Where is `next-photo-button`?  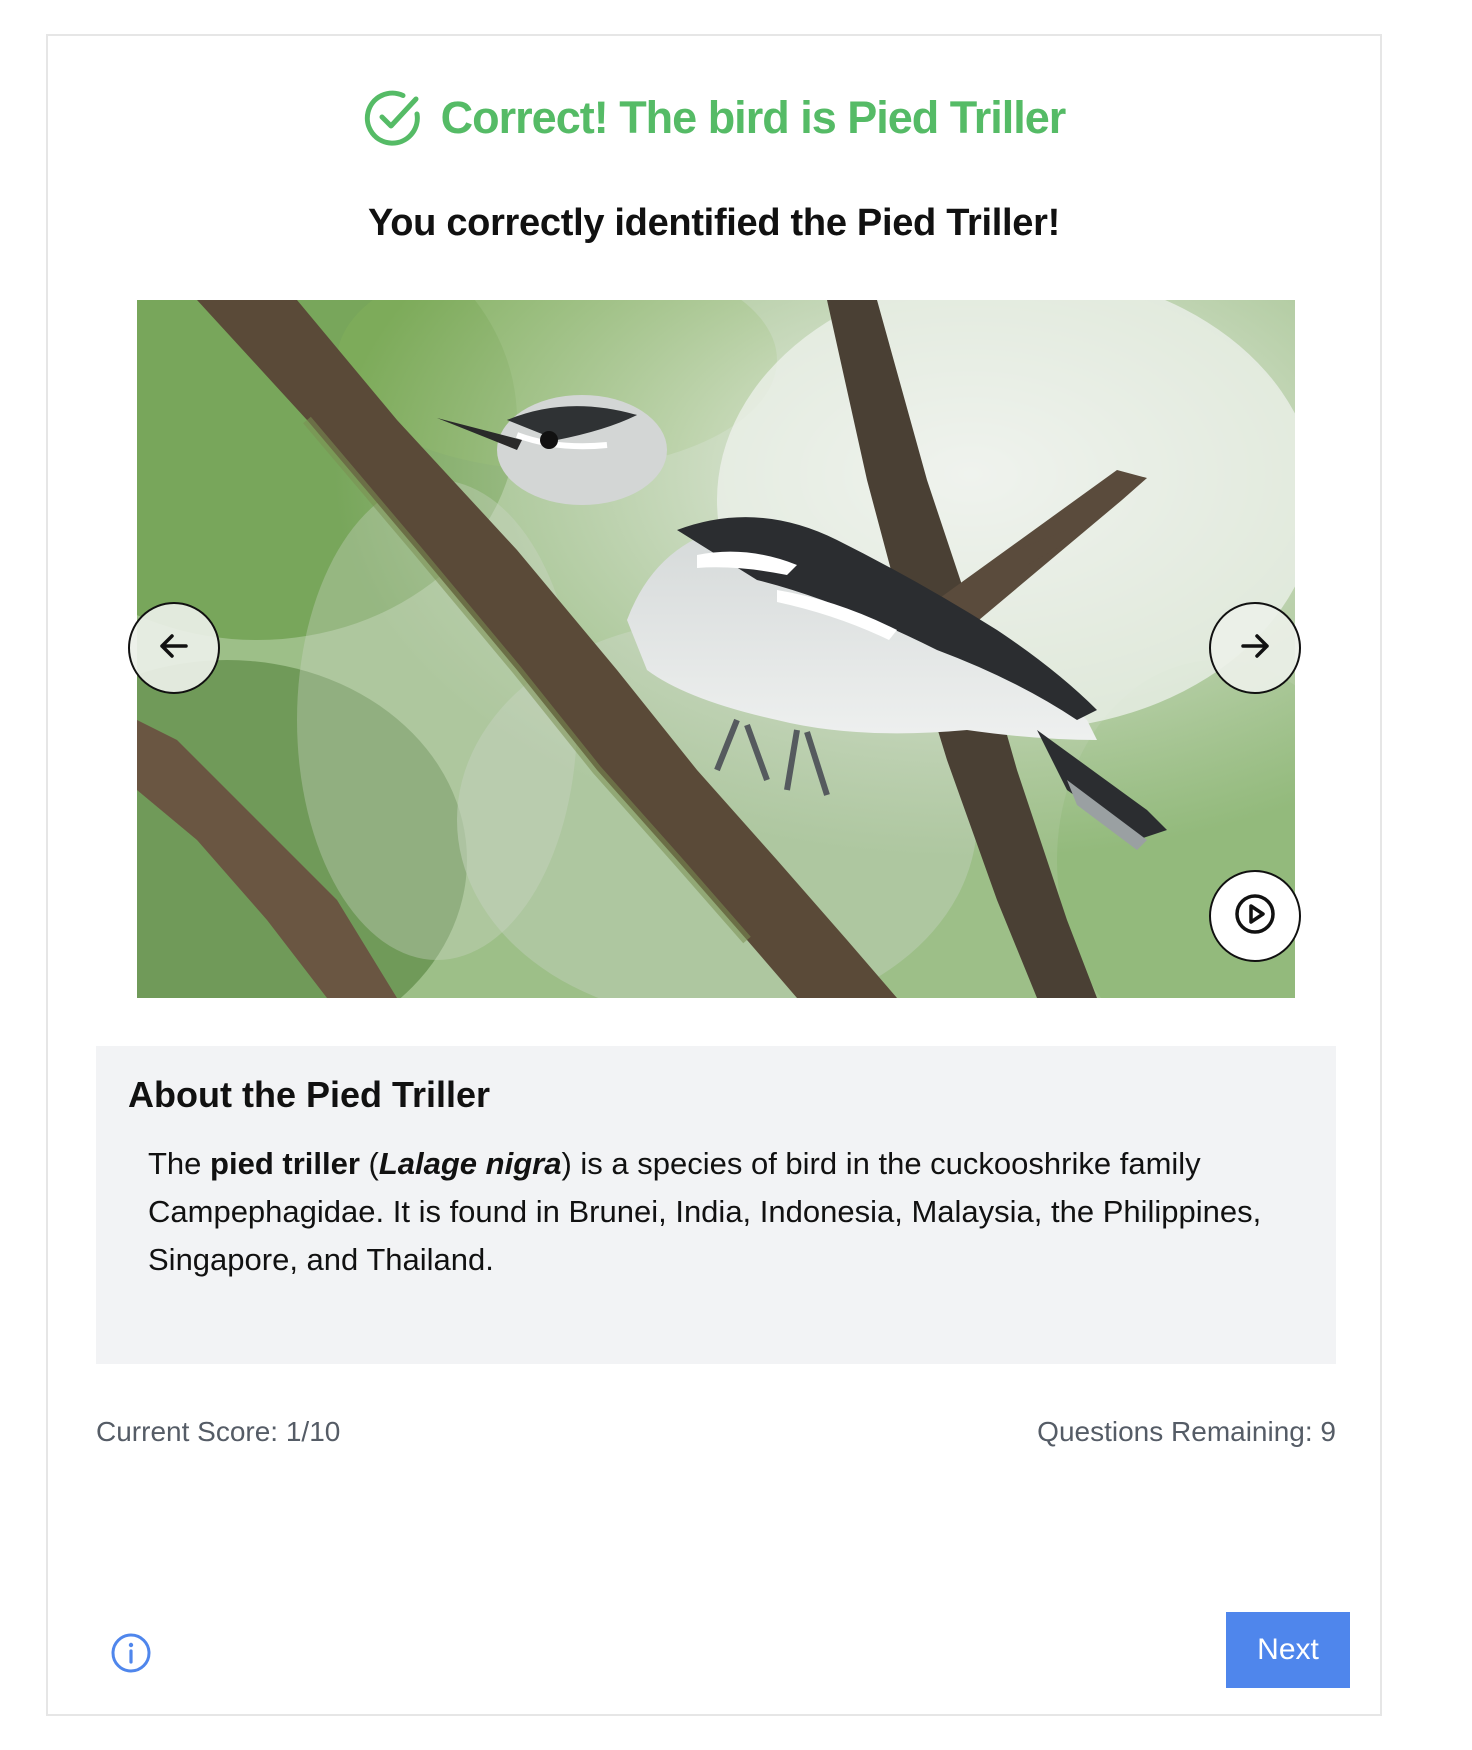
next-photo-button is located at coordinates (1255, 648).